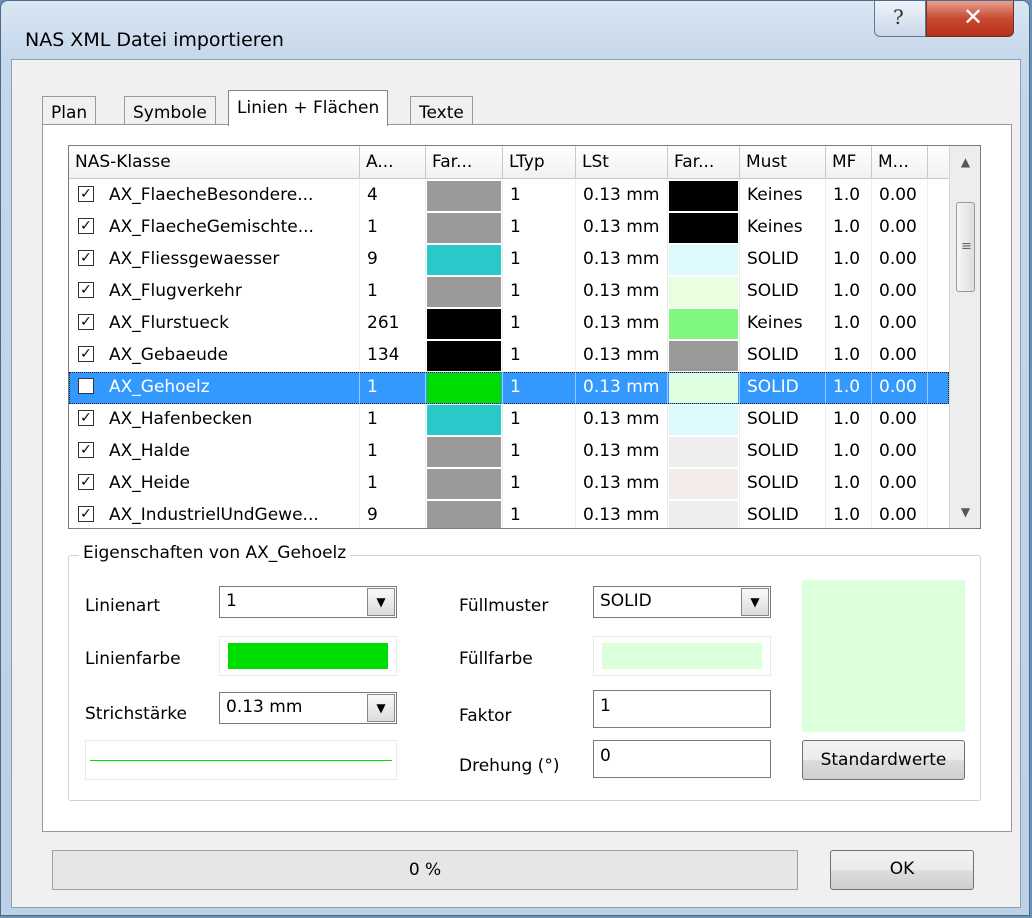  What do you see at coordinates (509, 324) in the screenshot?
I see `table-row: ✓ AX_Flurstueck 261 1 0.13 mm Keines 1.0 0.00` at bounding box center [509, 324].